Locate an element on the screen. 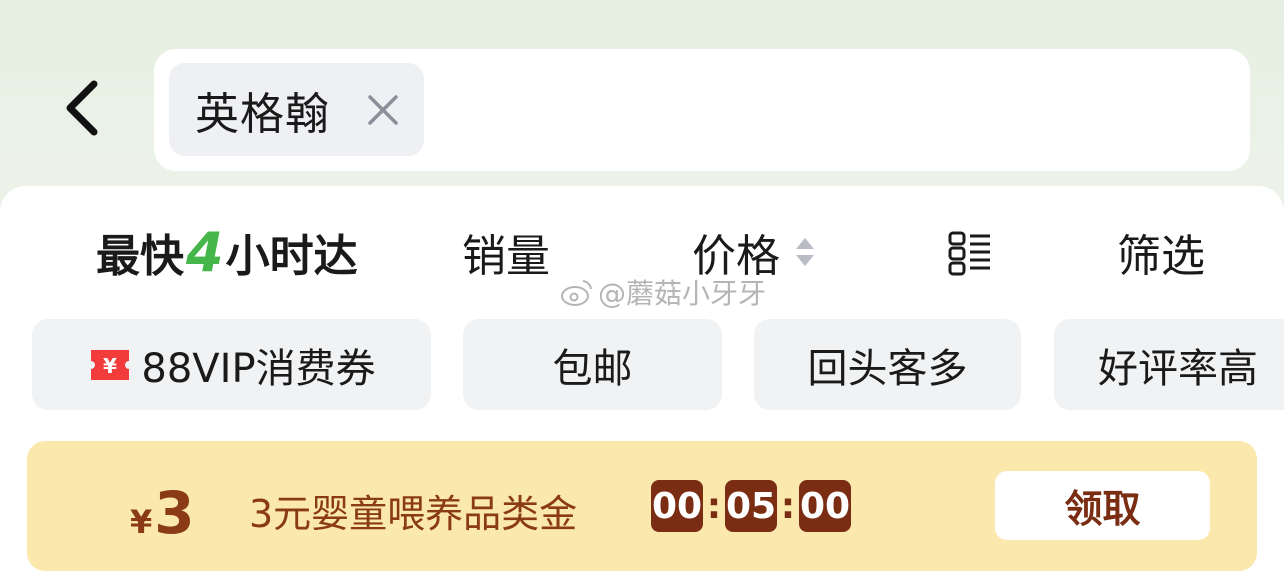 This screenshot has width=1284, height=575. timer-hours: 00 is located at coordinates (677, 506).